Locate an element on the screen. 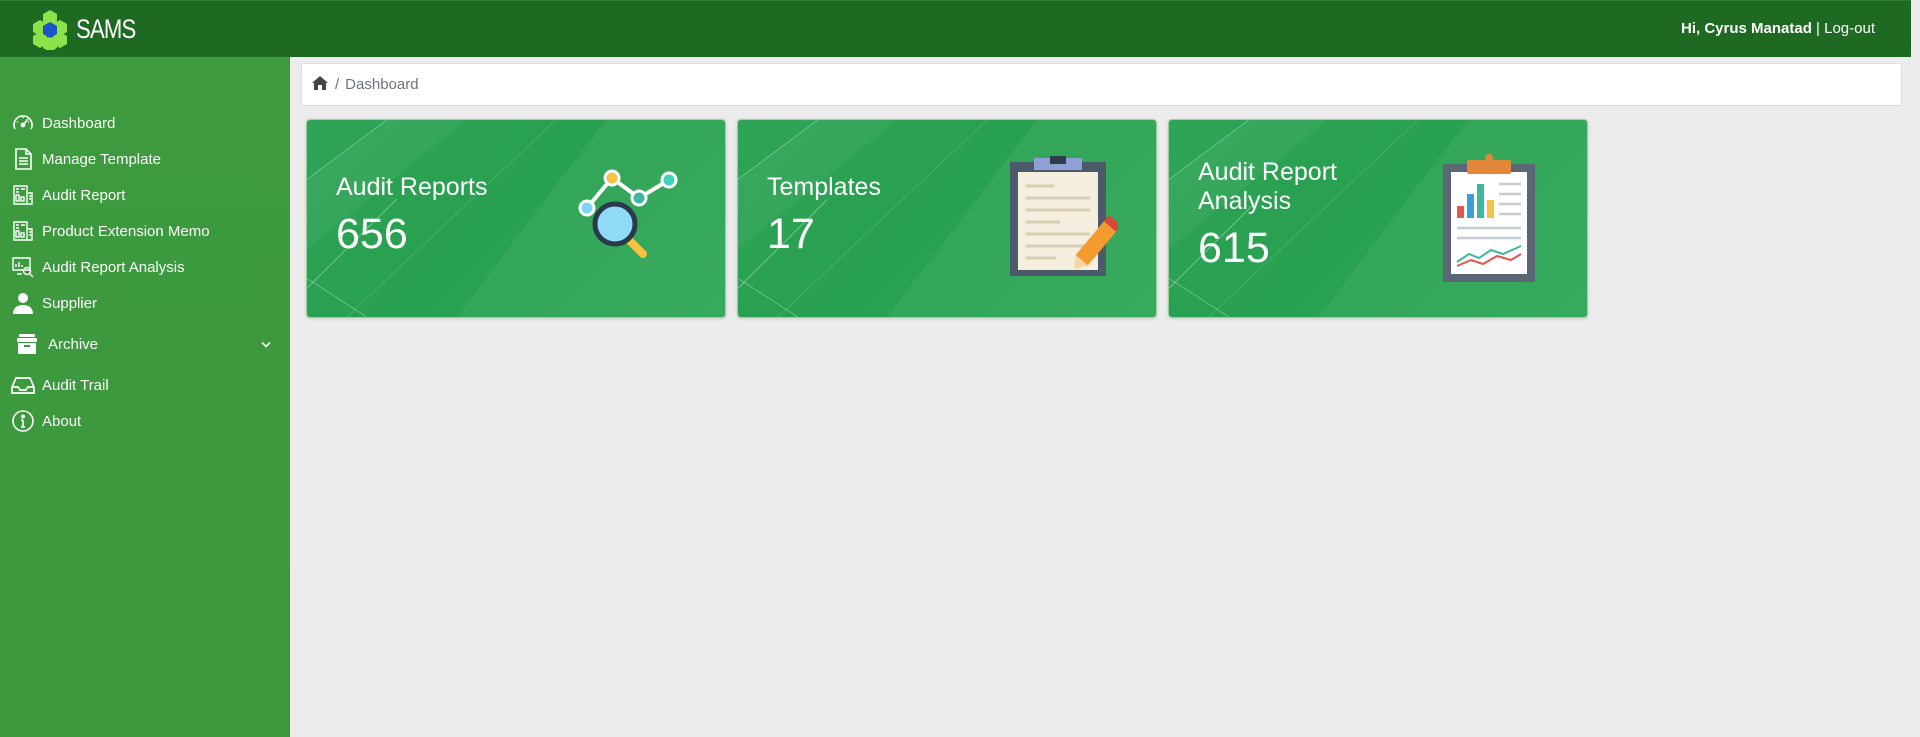  sidebar-item-label: Manage Template is located at coordinates (101, 159).